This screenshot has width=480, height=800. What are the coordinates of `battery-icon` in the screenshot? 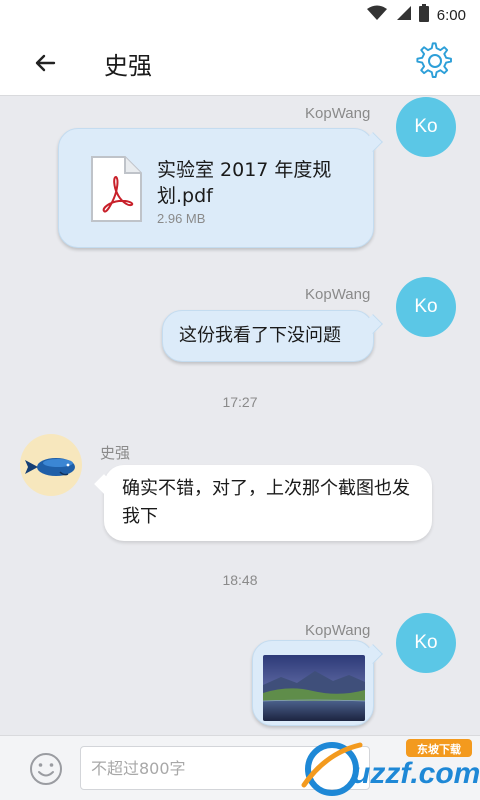 It's located at (423, 15).